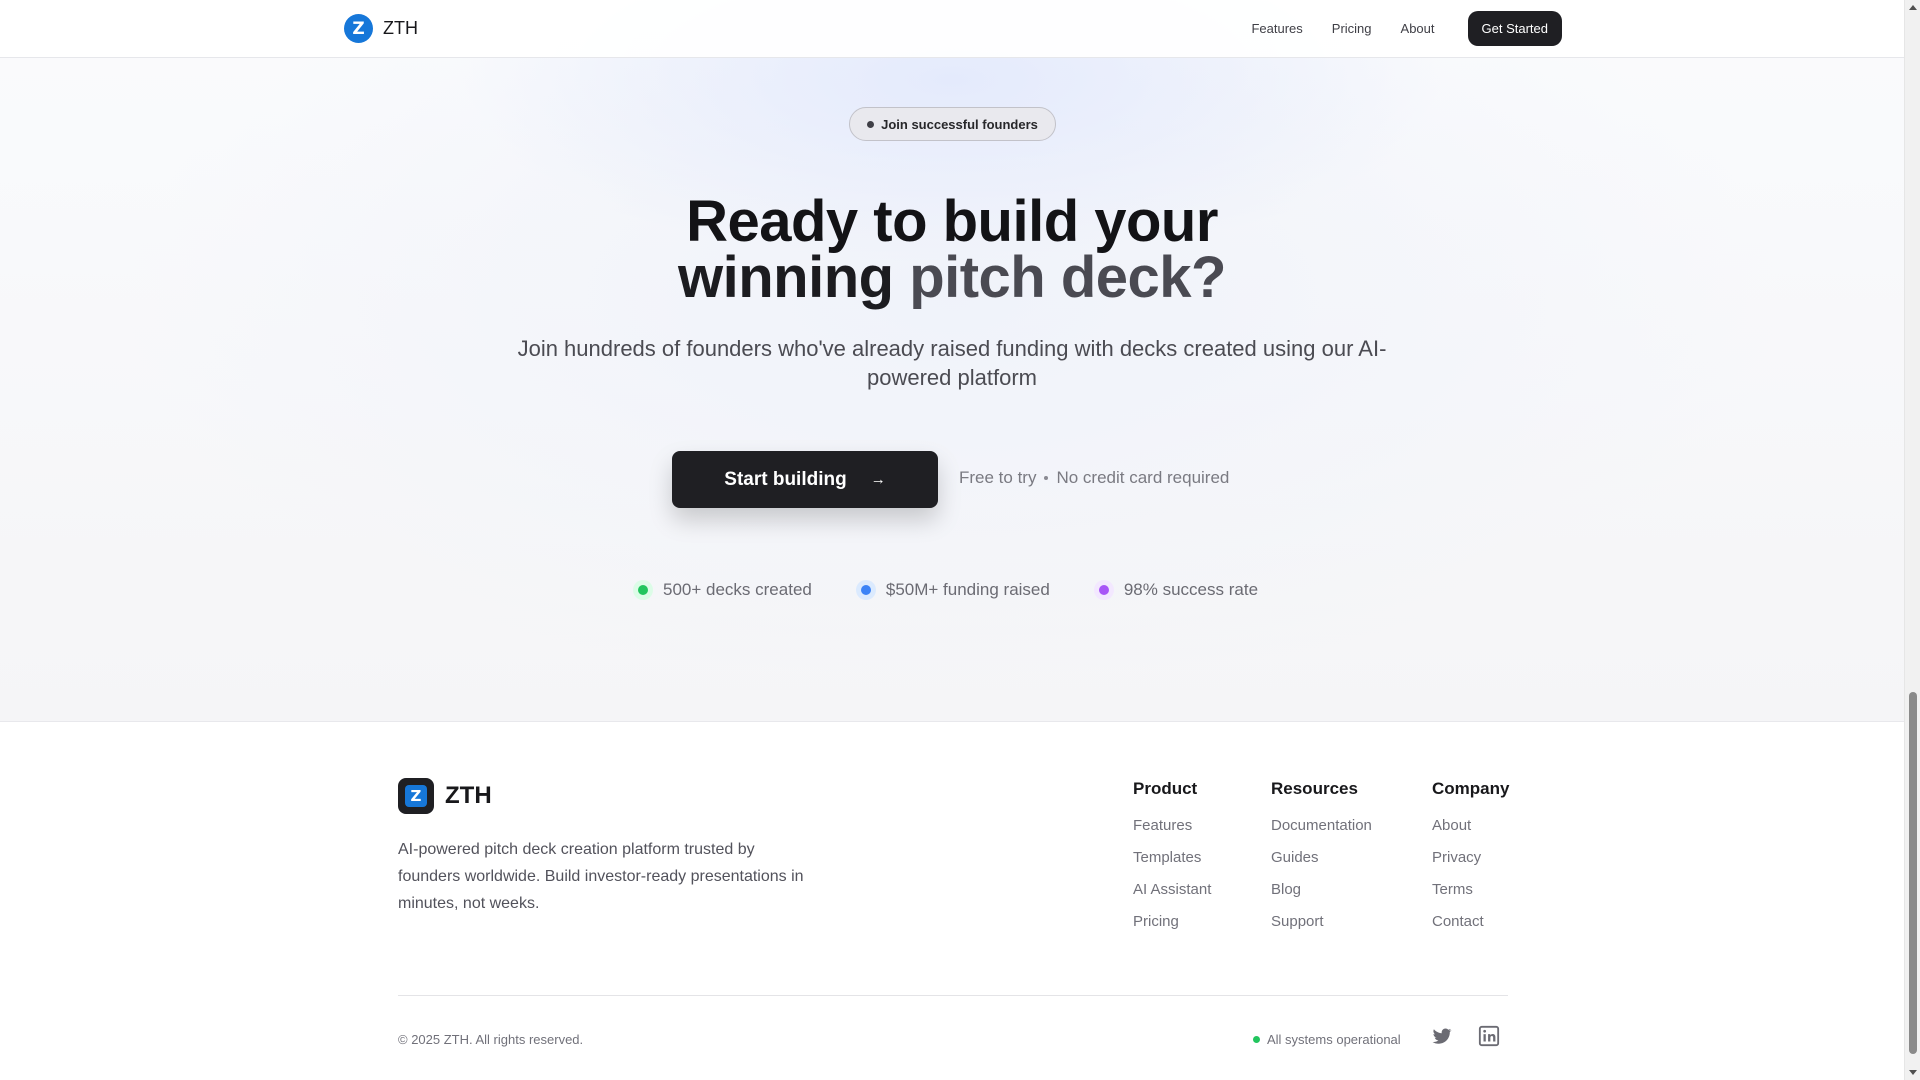 This screenshot has height=1080, width=1920. Describe the element at coordinates (1172, 865) in the screenshot. I see `footer-link-templates: Templates` at that location.